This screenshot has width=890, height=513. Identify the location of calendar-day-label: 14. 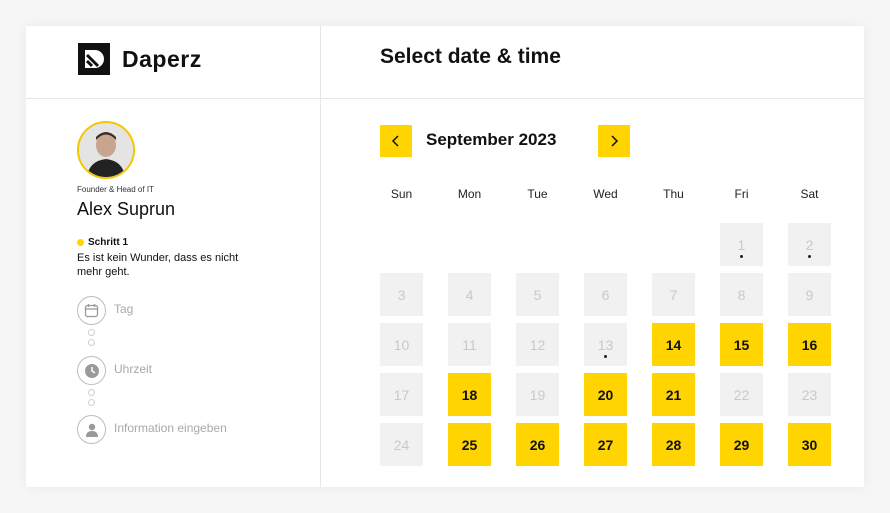
(673, 344).